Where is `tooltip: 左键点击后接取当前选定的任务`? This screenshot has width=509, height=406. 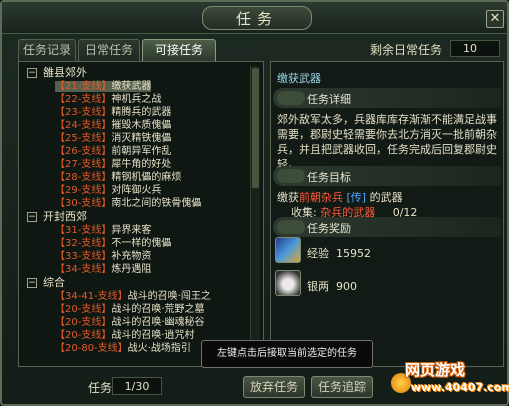 tooltip: 左键点击后接取当前选定的任务 is located at coordinates (287, 354).